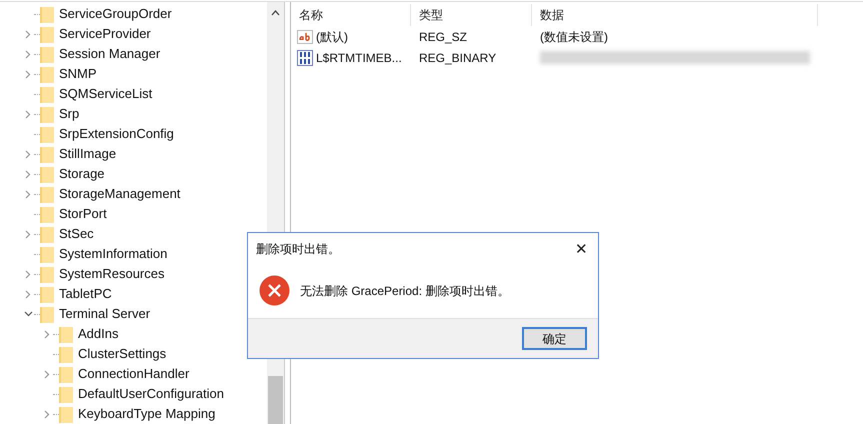 This screenshot has height=424, width=863. I want to click on tree-item: SNMP, so click(78, 74).